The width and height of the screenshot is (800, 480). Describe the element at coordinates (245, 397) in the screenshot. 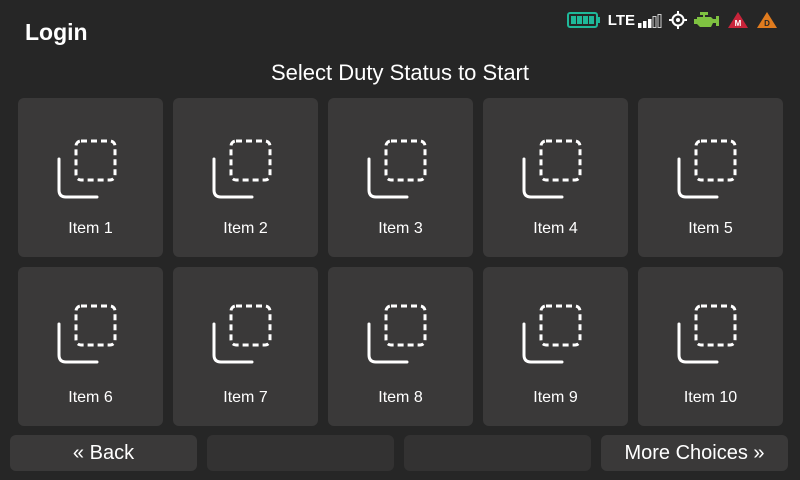

I see `tile-label: Item 7` at that location.